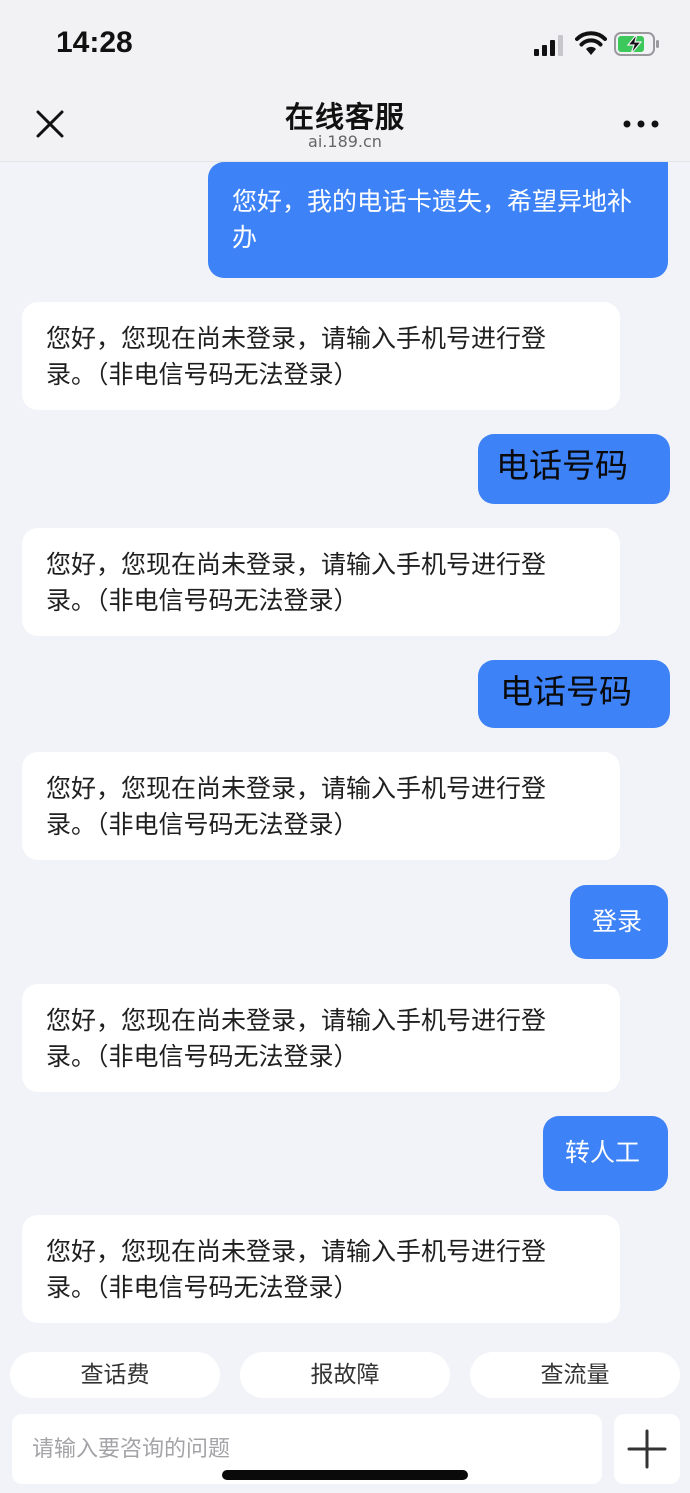  Describe the element at coordinates (115, 1375) in the screenshot. I see `quick-reply-check-balance: 查话费` at that location.